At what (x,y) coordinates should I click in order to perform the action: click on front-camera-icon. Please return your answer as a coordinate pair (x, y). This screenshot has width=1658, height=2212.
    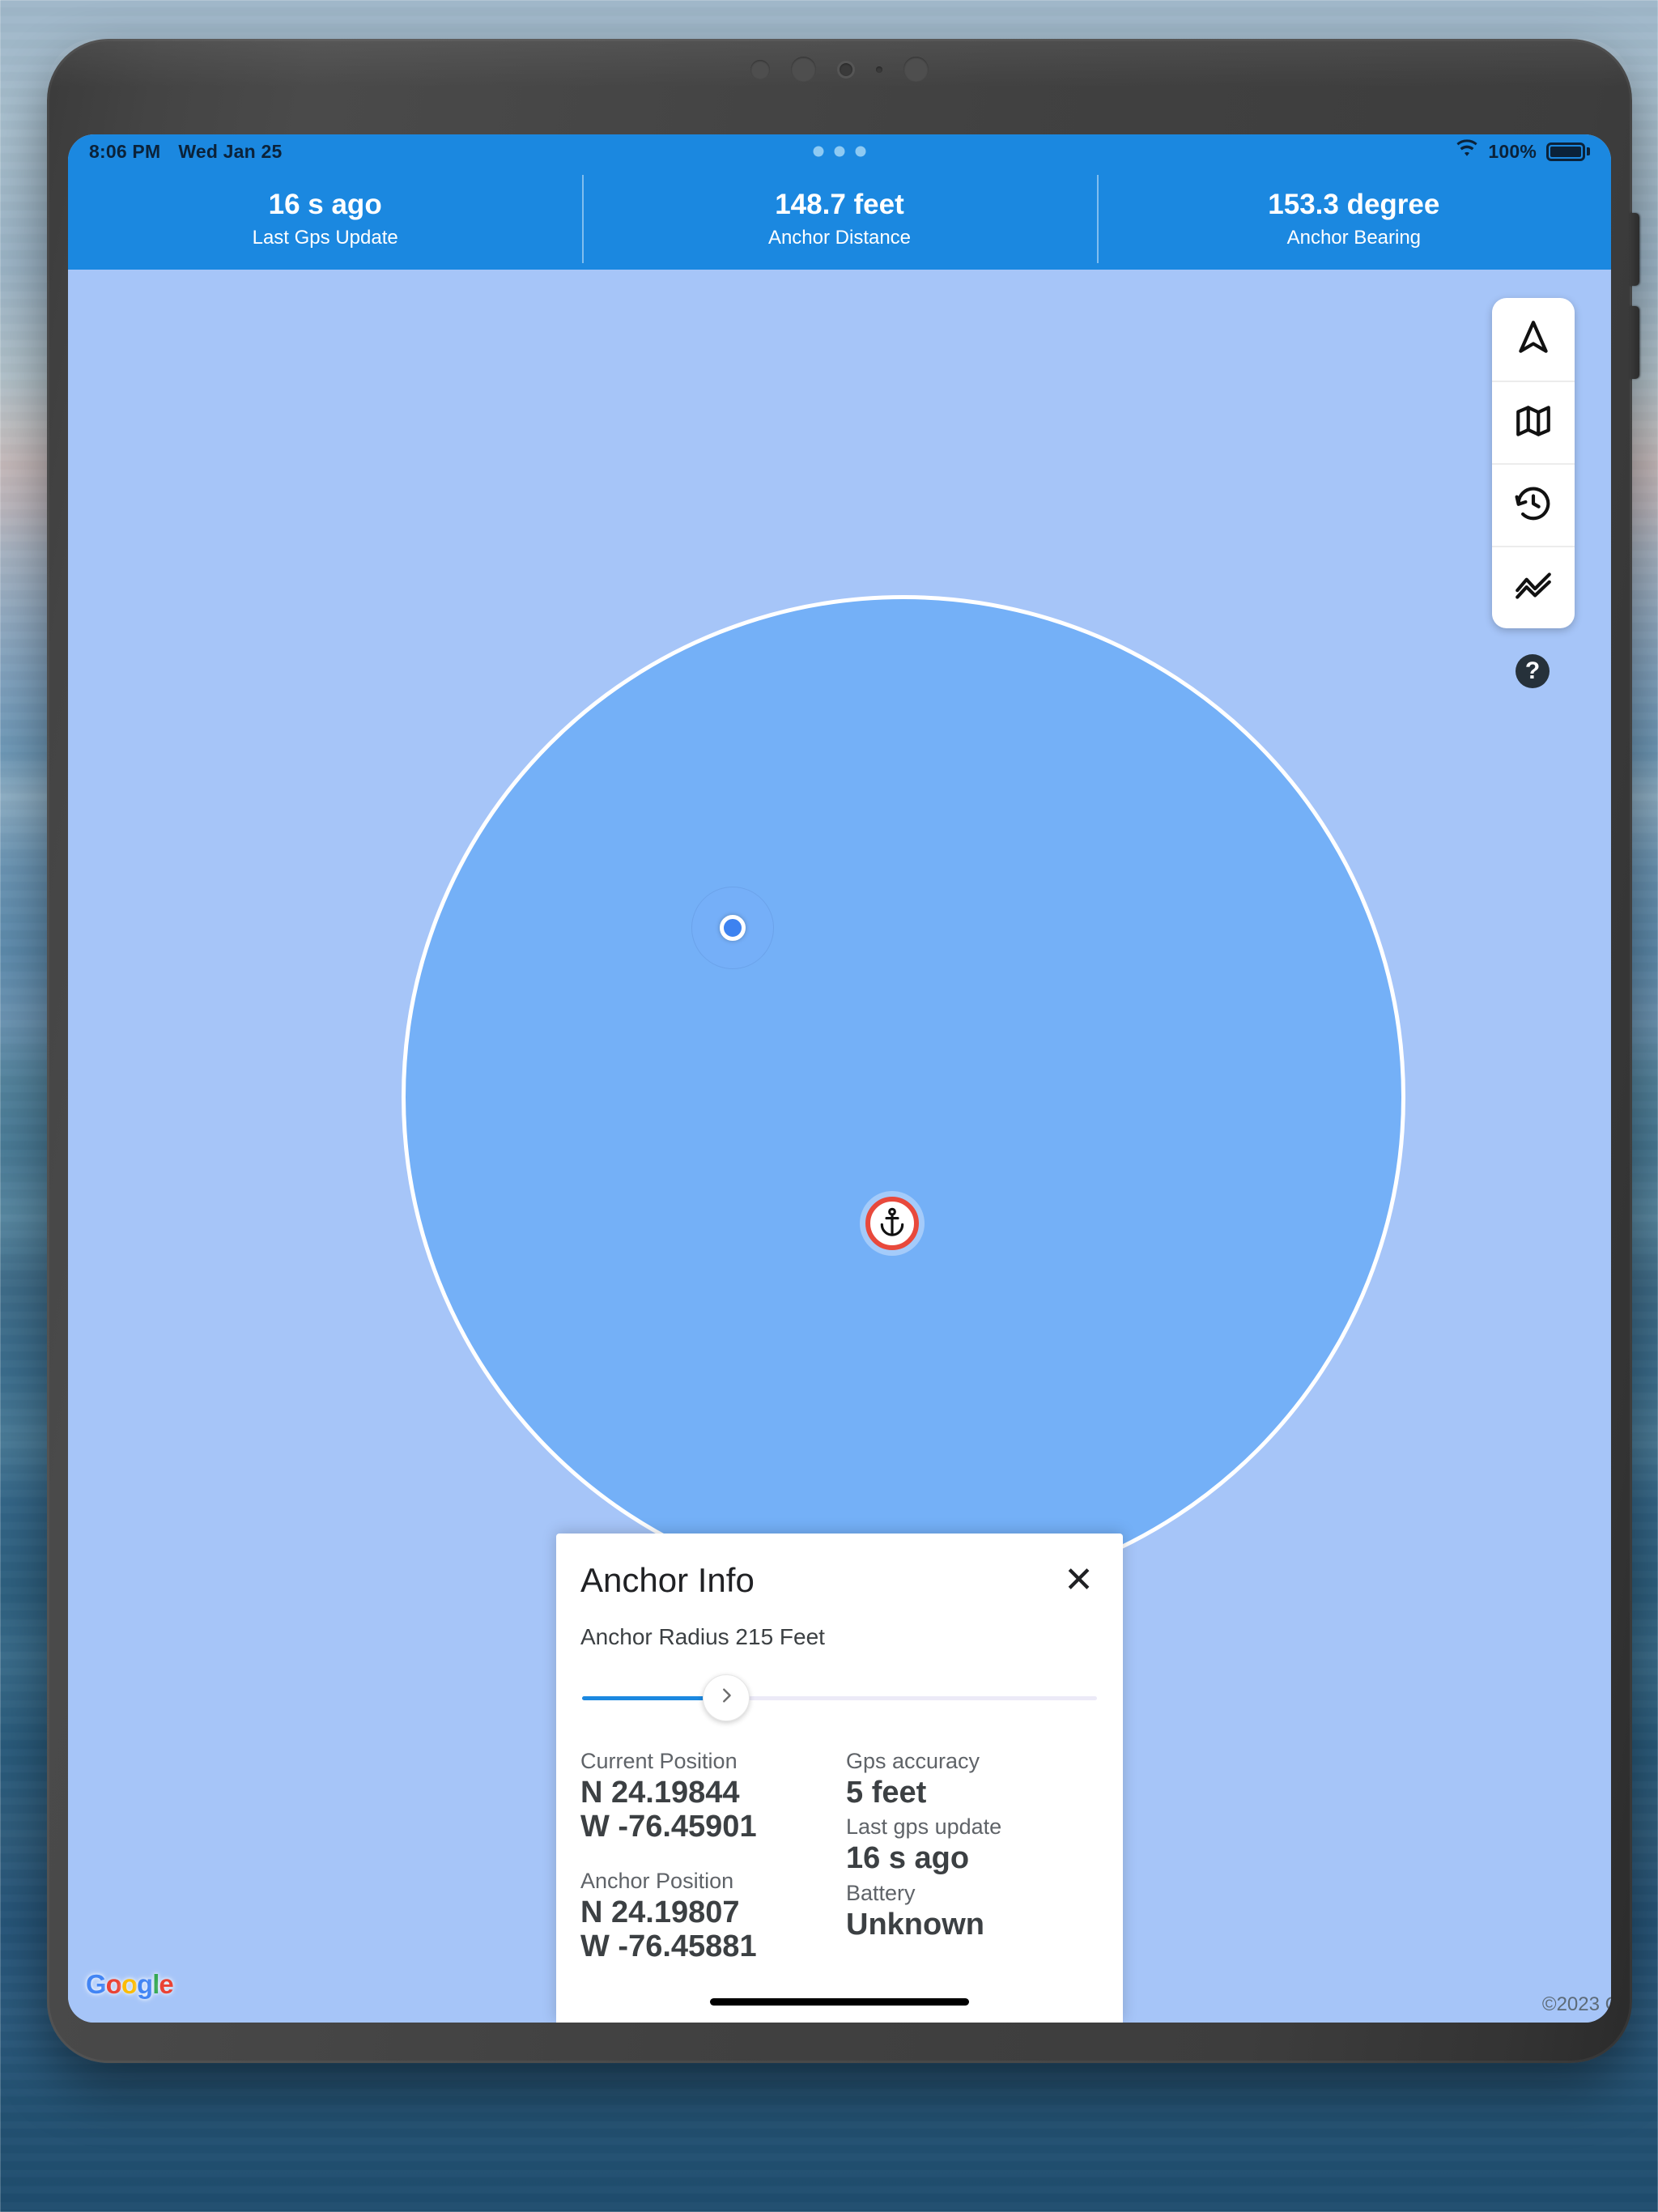
    Looking at the image, I should click on (846, 70).